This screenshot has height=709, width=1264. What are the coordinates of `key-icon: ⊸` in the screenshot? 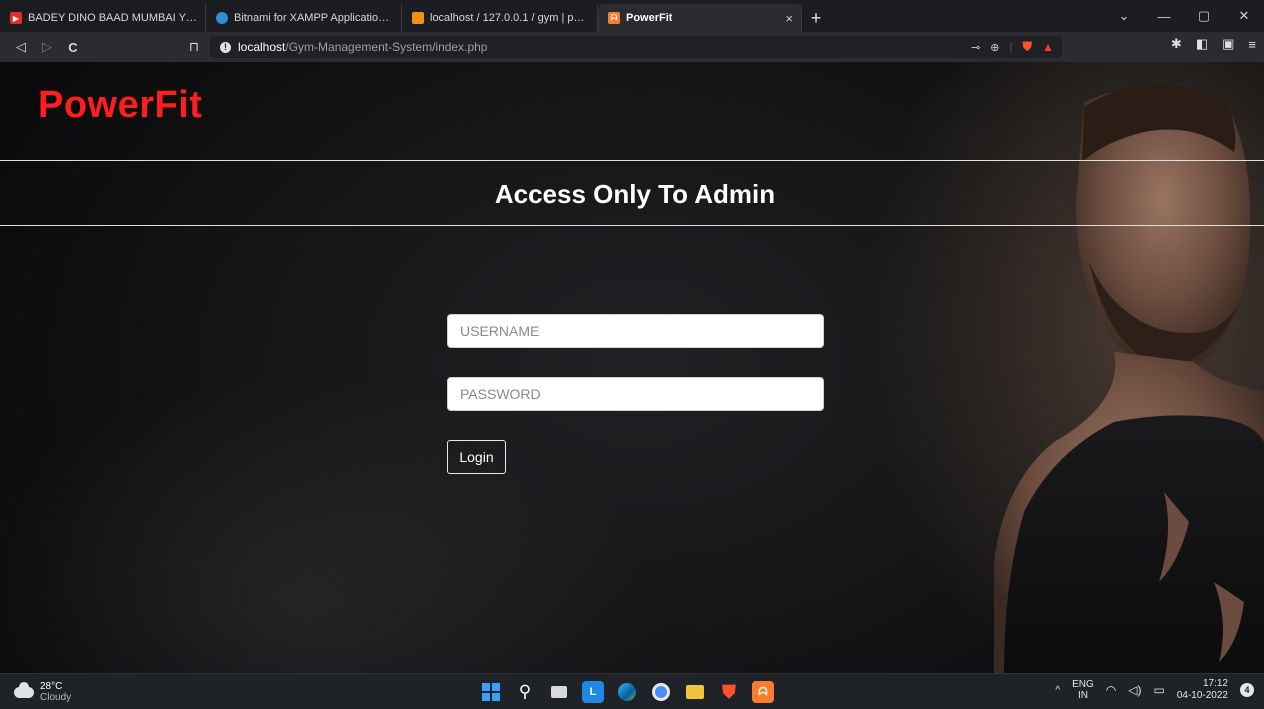 It's located at (975, 47).